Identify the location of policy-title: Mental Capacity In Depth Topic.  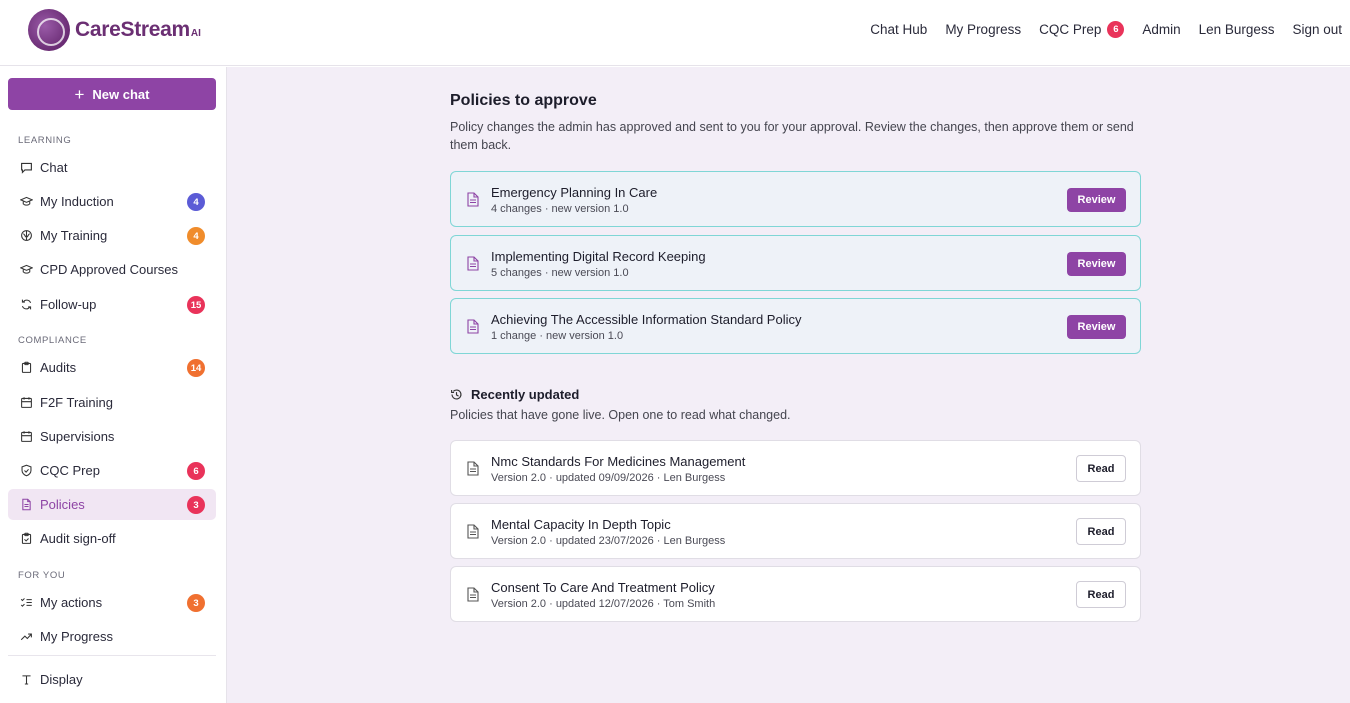
(581, 524).